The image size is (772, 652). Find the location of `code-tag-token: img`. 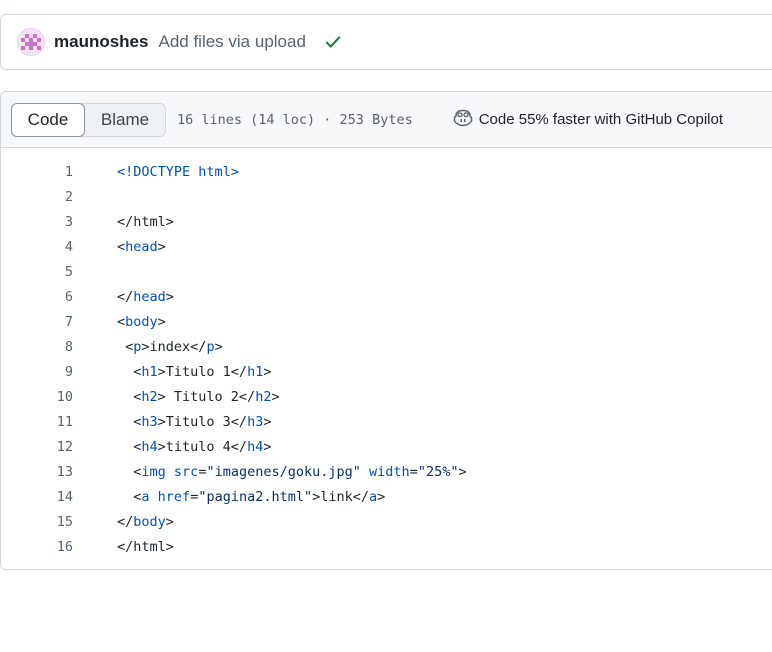

code-tag-token: img is located at coordinates (153, 471).